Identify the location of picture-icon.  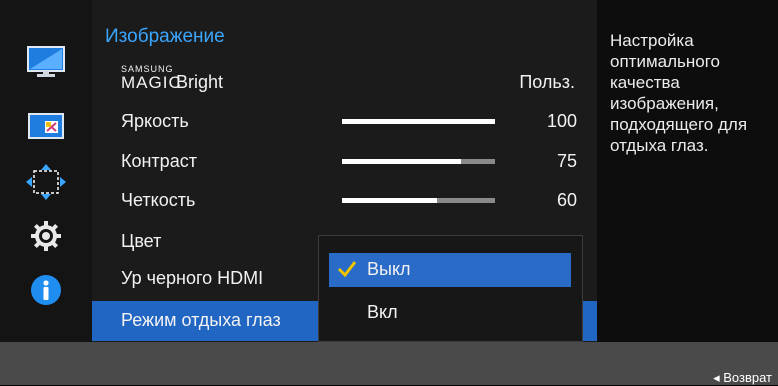
(46, 62).